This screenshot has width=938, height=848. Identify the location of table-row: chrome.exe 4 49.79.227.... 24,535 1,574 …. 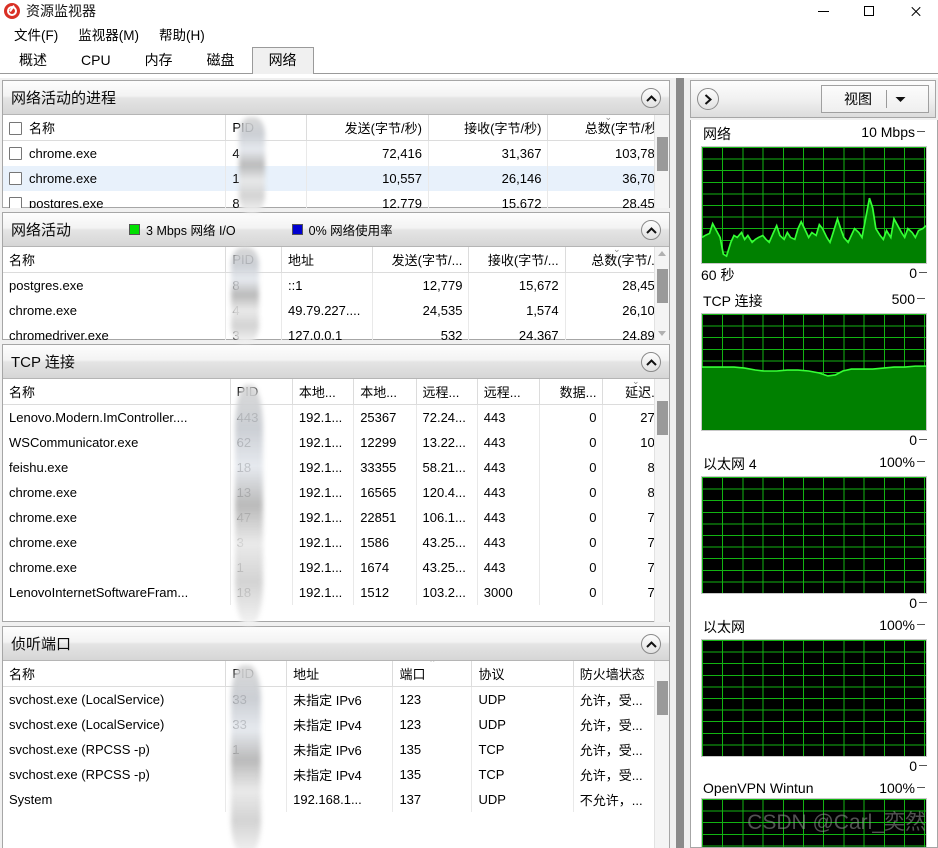
(336, 310).